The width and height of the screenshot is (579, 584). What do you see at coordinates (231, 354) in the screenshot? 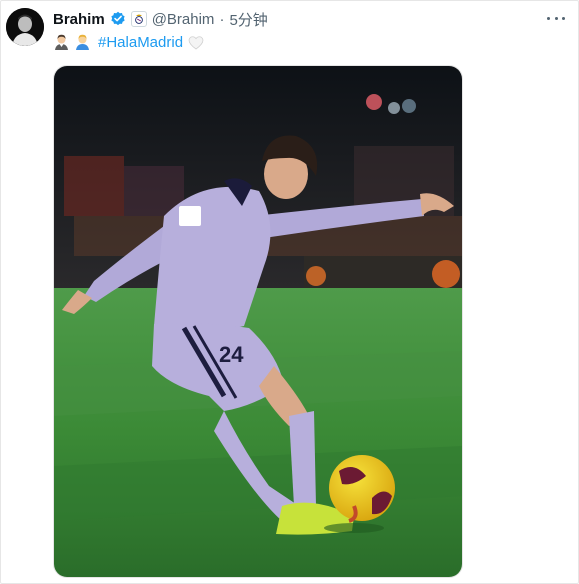
I see `jersey-number: 24` at bounding box center [231, 354].